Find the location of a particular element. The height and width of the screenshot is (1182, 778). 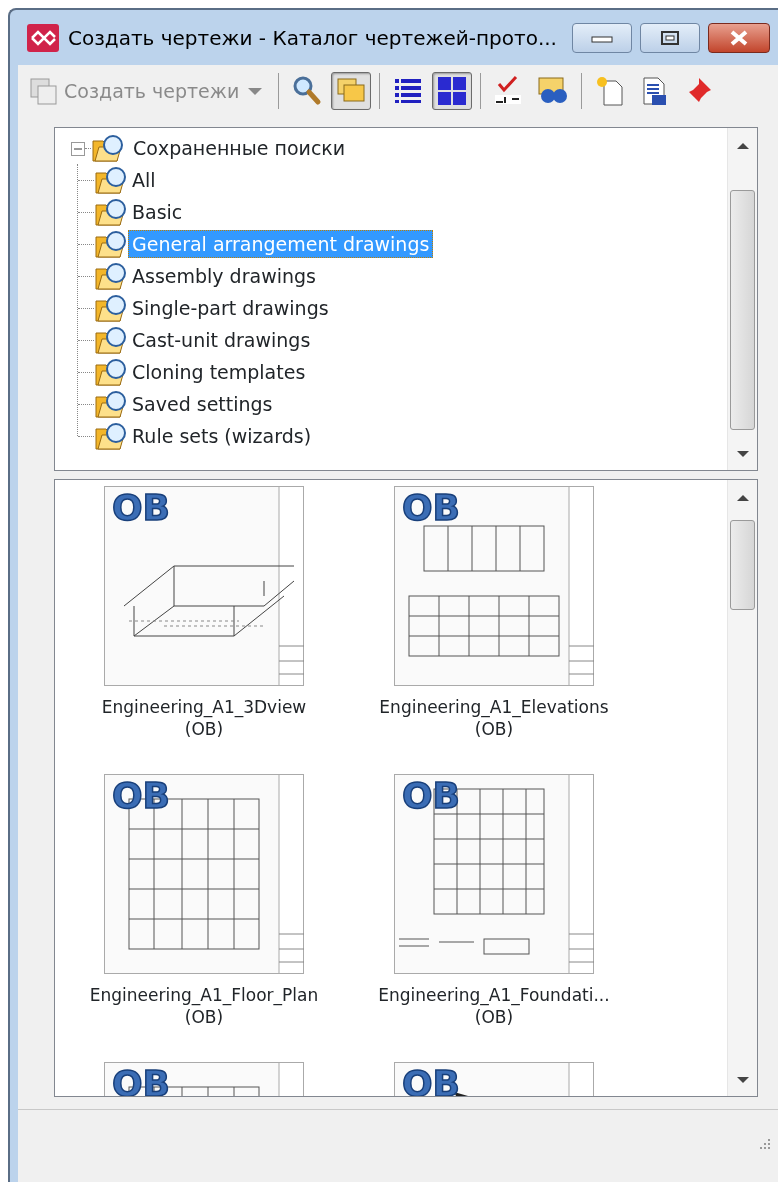

close-button is located at coordinates (739, 37).